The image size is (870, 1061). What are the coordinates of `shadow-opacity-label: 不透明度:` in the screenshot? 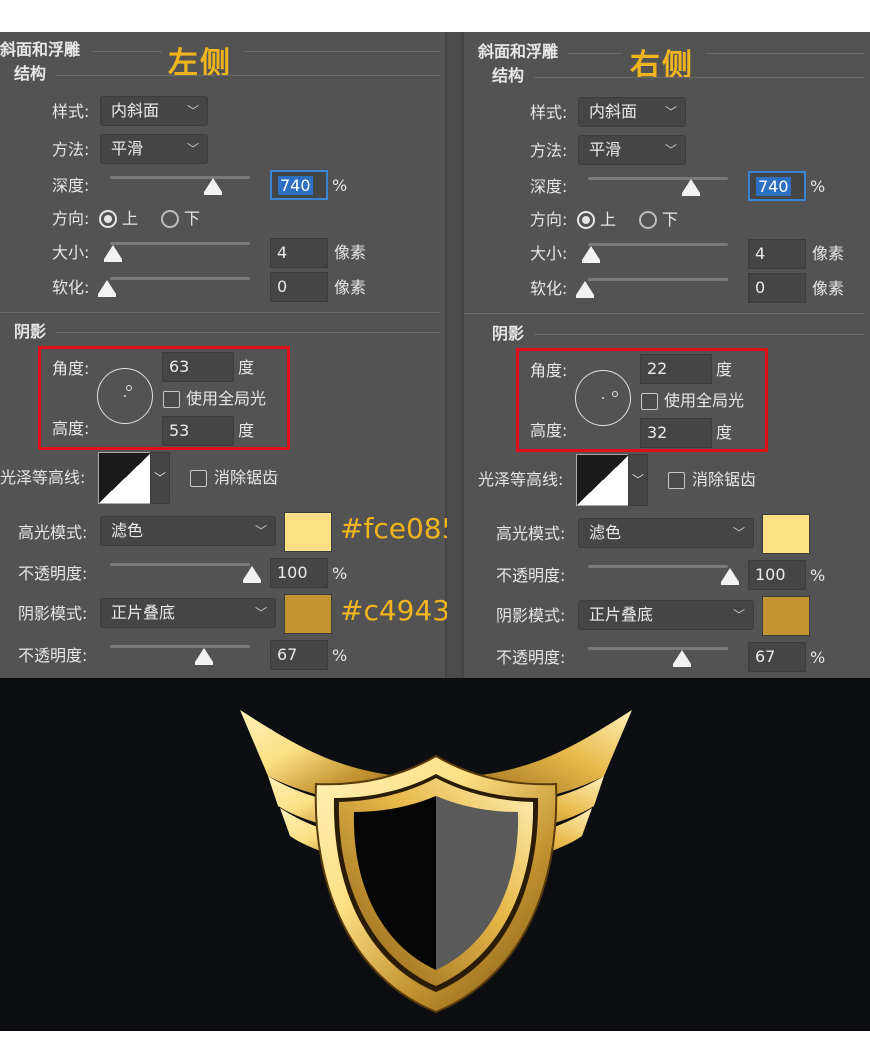 It's located at (531, 657).